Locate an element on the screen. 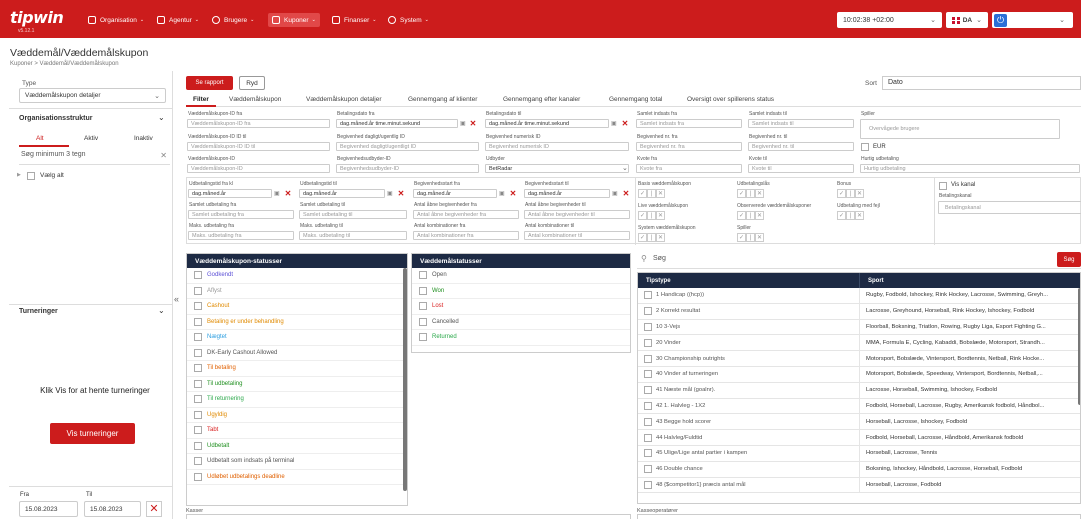 This screenshot has width=1081, height=519. event-numeric-id-input: Begivenhed numerisk ID is located at coordinates (557, 146).